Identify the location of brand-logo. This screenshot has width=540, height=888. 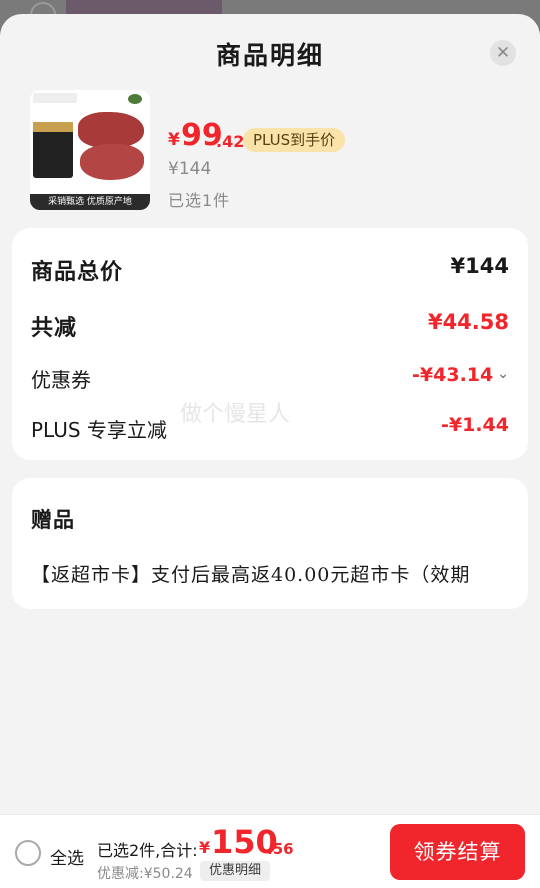
(55, 98).